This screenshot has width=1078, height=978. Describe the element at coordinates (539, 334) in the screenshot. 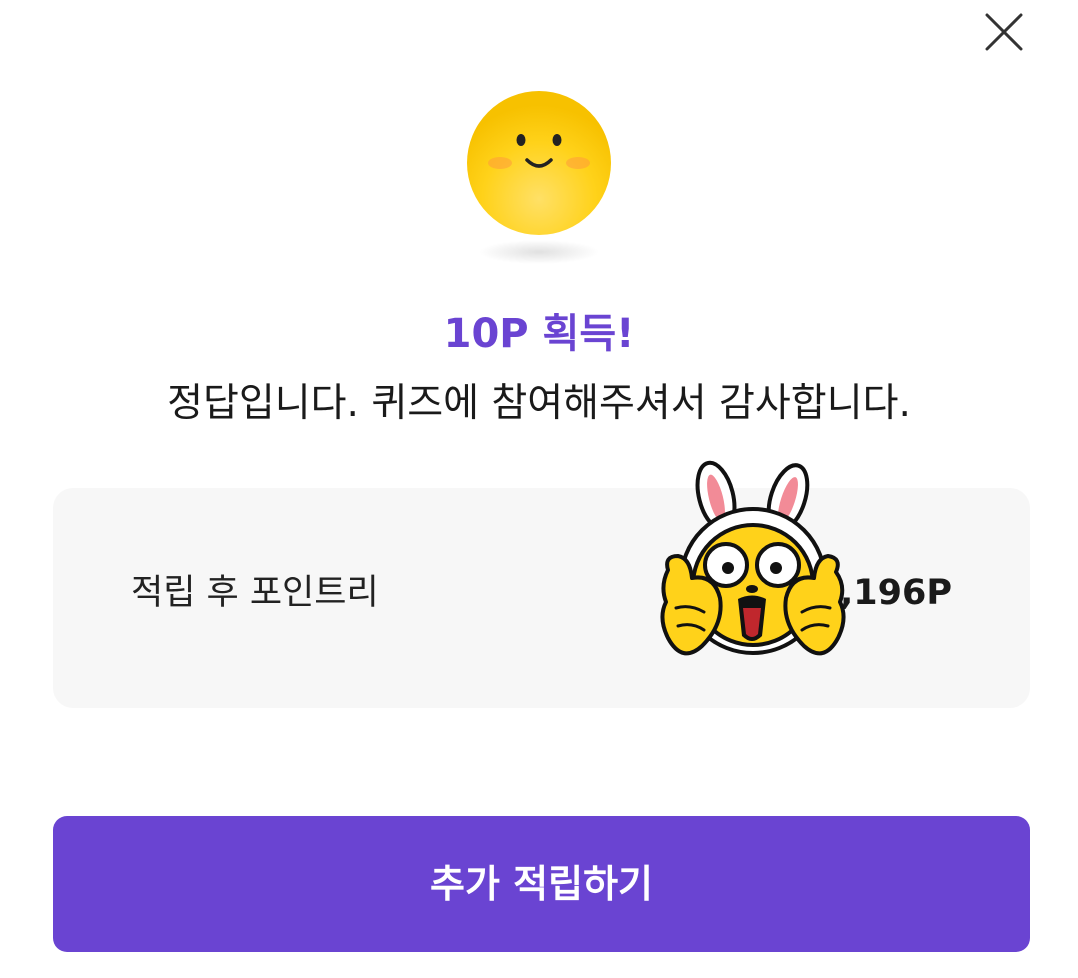

I see `reward-headline: 10P 획득!` at that location.